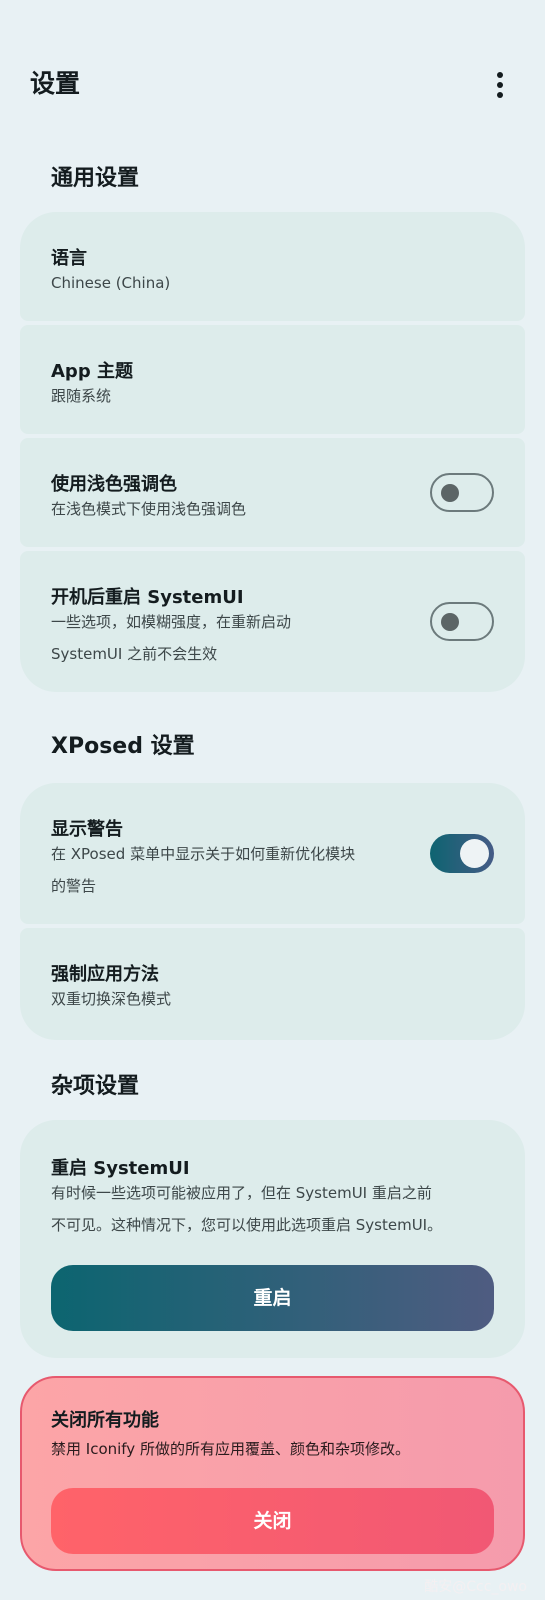 This screenshot has width=545, height=1600. What do you see at coordinates (272, 1473) in the screenshot?
I see `disable-all-card: 关闭所有功能 禁用 Iconify 所做的所有应用覆盖、颜色和杂项修改。 关闭` at bounding box center [272, 1473].